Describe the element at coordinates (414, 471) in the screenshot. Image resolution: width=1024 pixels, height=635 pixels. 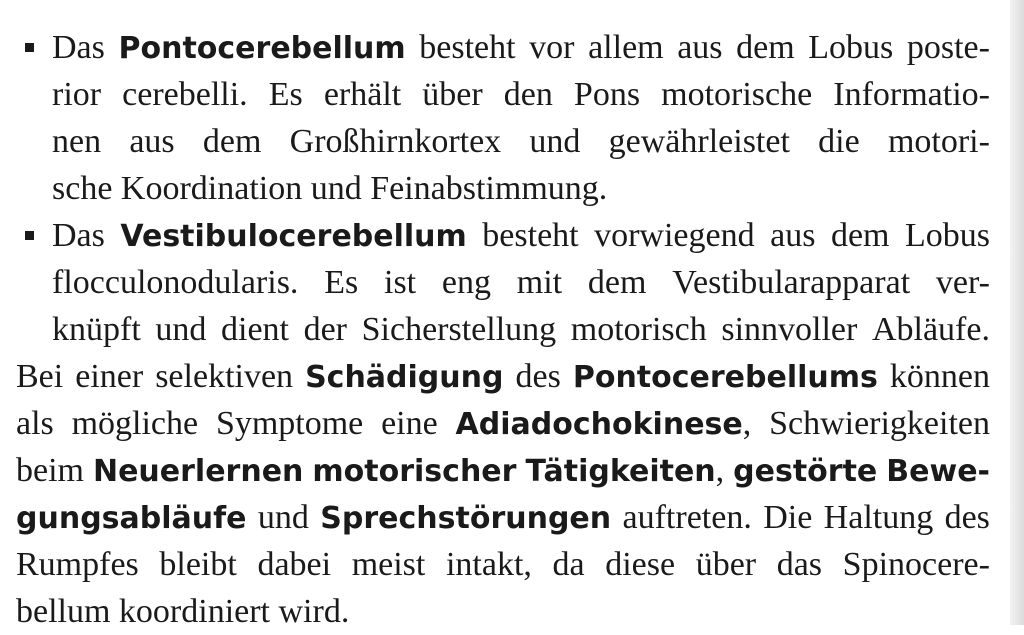
I see `bold-term: motorischer` at that location.